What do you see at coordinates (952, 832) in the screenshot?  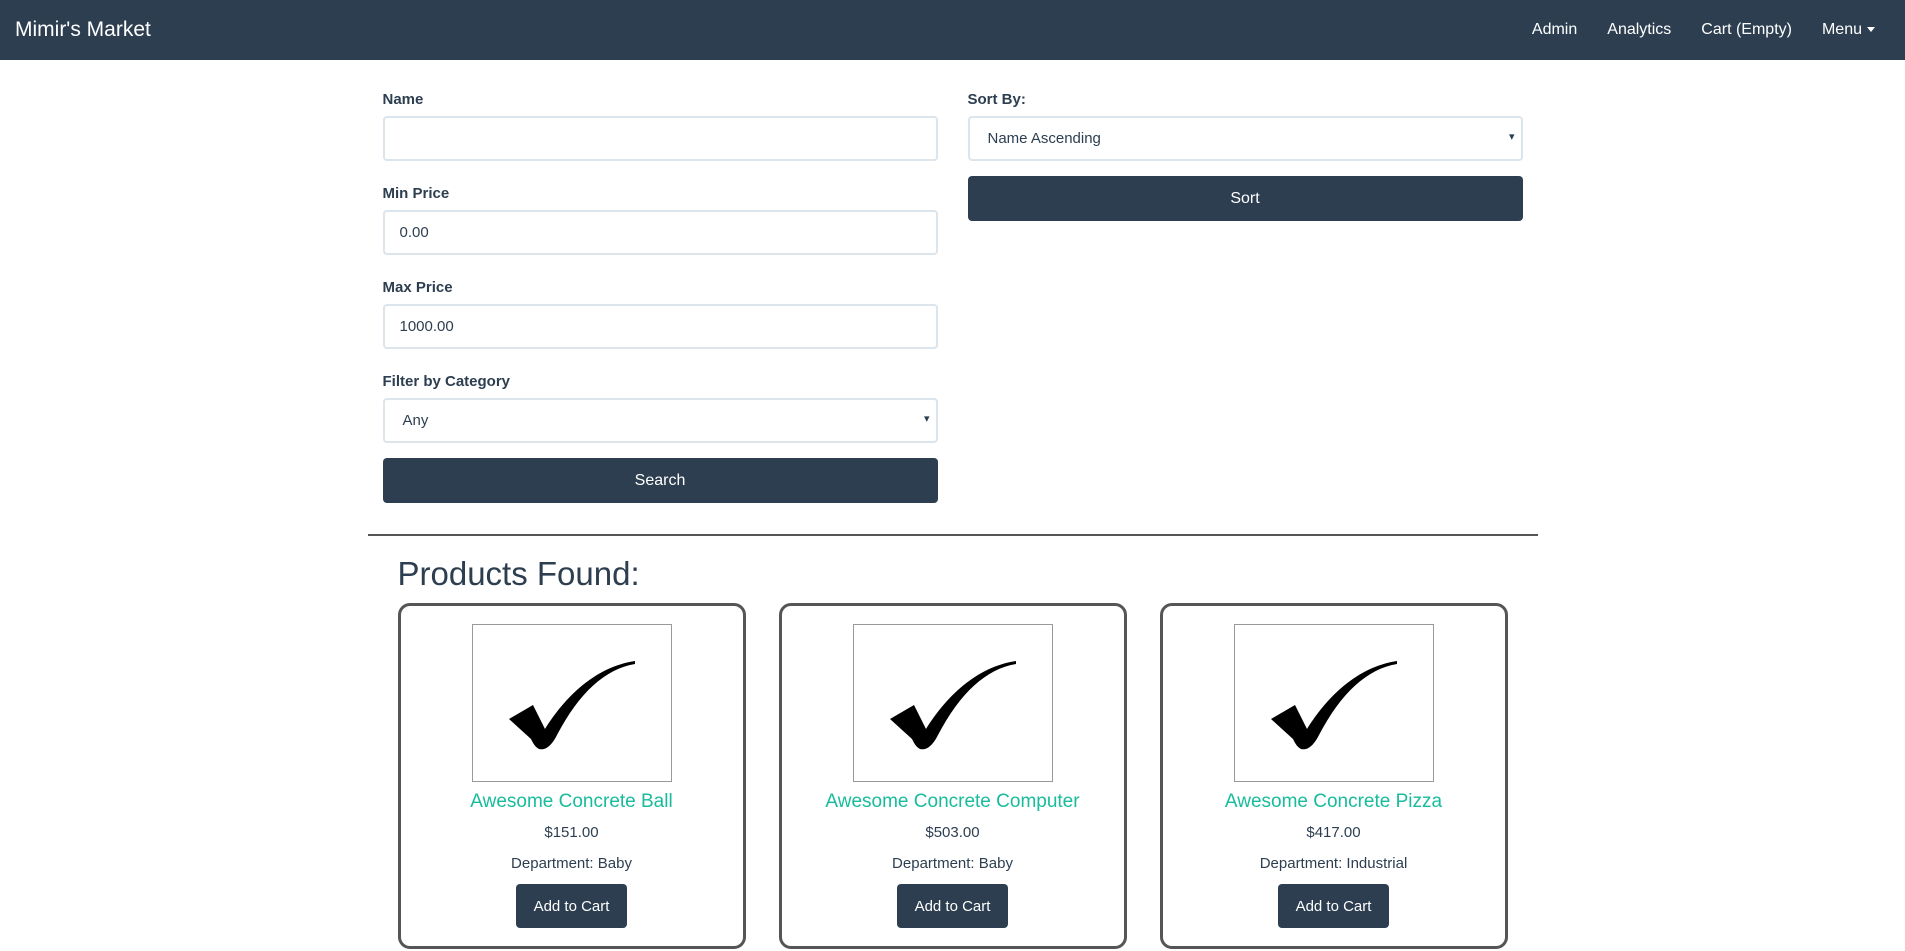 I see `product-price: $503.00` at bounding box center [952, 832].